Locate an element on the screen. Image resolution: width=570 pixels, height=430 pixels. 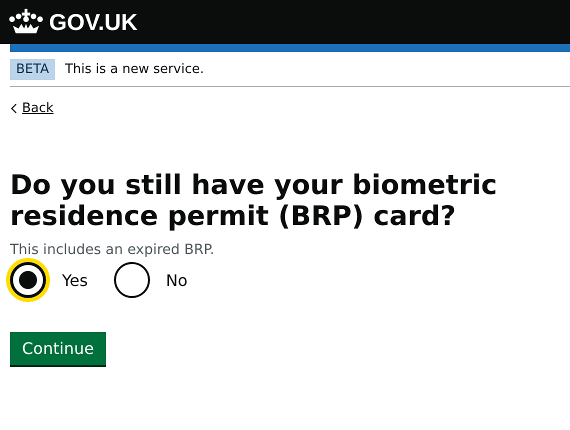
phase-tag: BETA is located at coordinates (32, 69).